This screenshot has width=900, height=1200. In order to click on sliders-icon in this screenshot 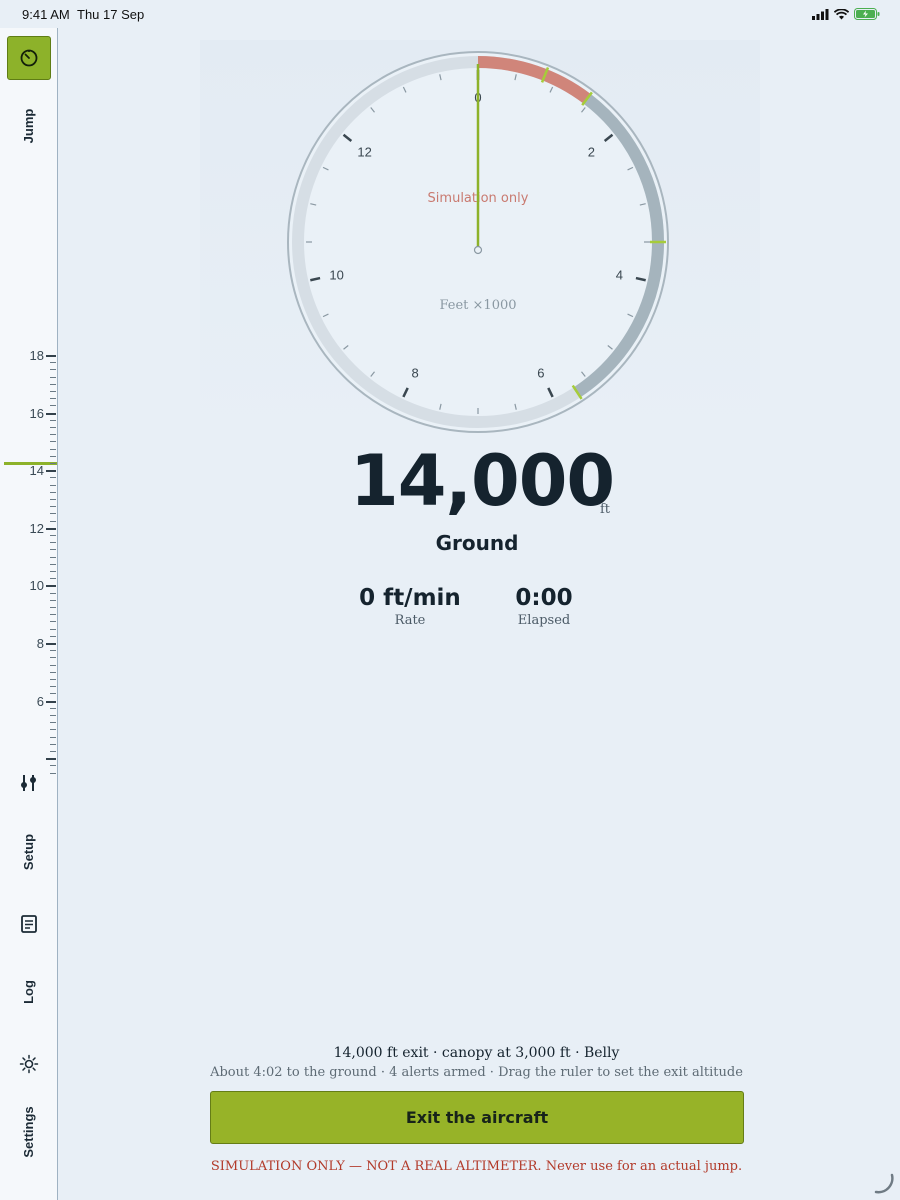, I will do `click(29, 783)`.